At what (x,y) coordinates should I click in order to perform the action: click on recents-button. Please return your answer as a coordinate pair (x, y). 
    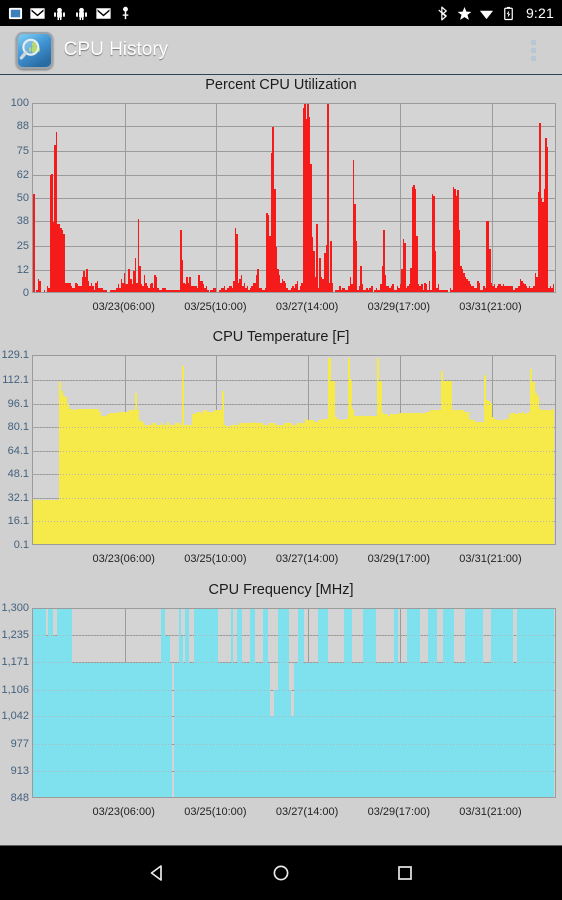
    Looking at the image, I should click on (405, 873).